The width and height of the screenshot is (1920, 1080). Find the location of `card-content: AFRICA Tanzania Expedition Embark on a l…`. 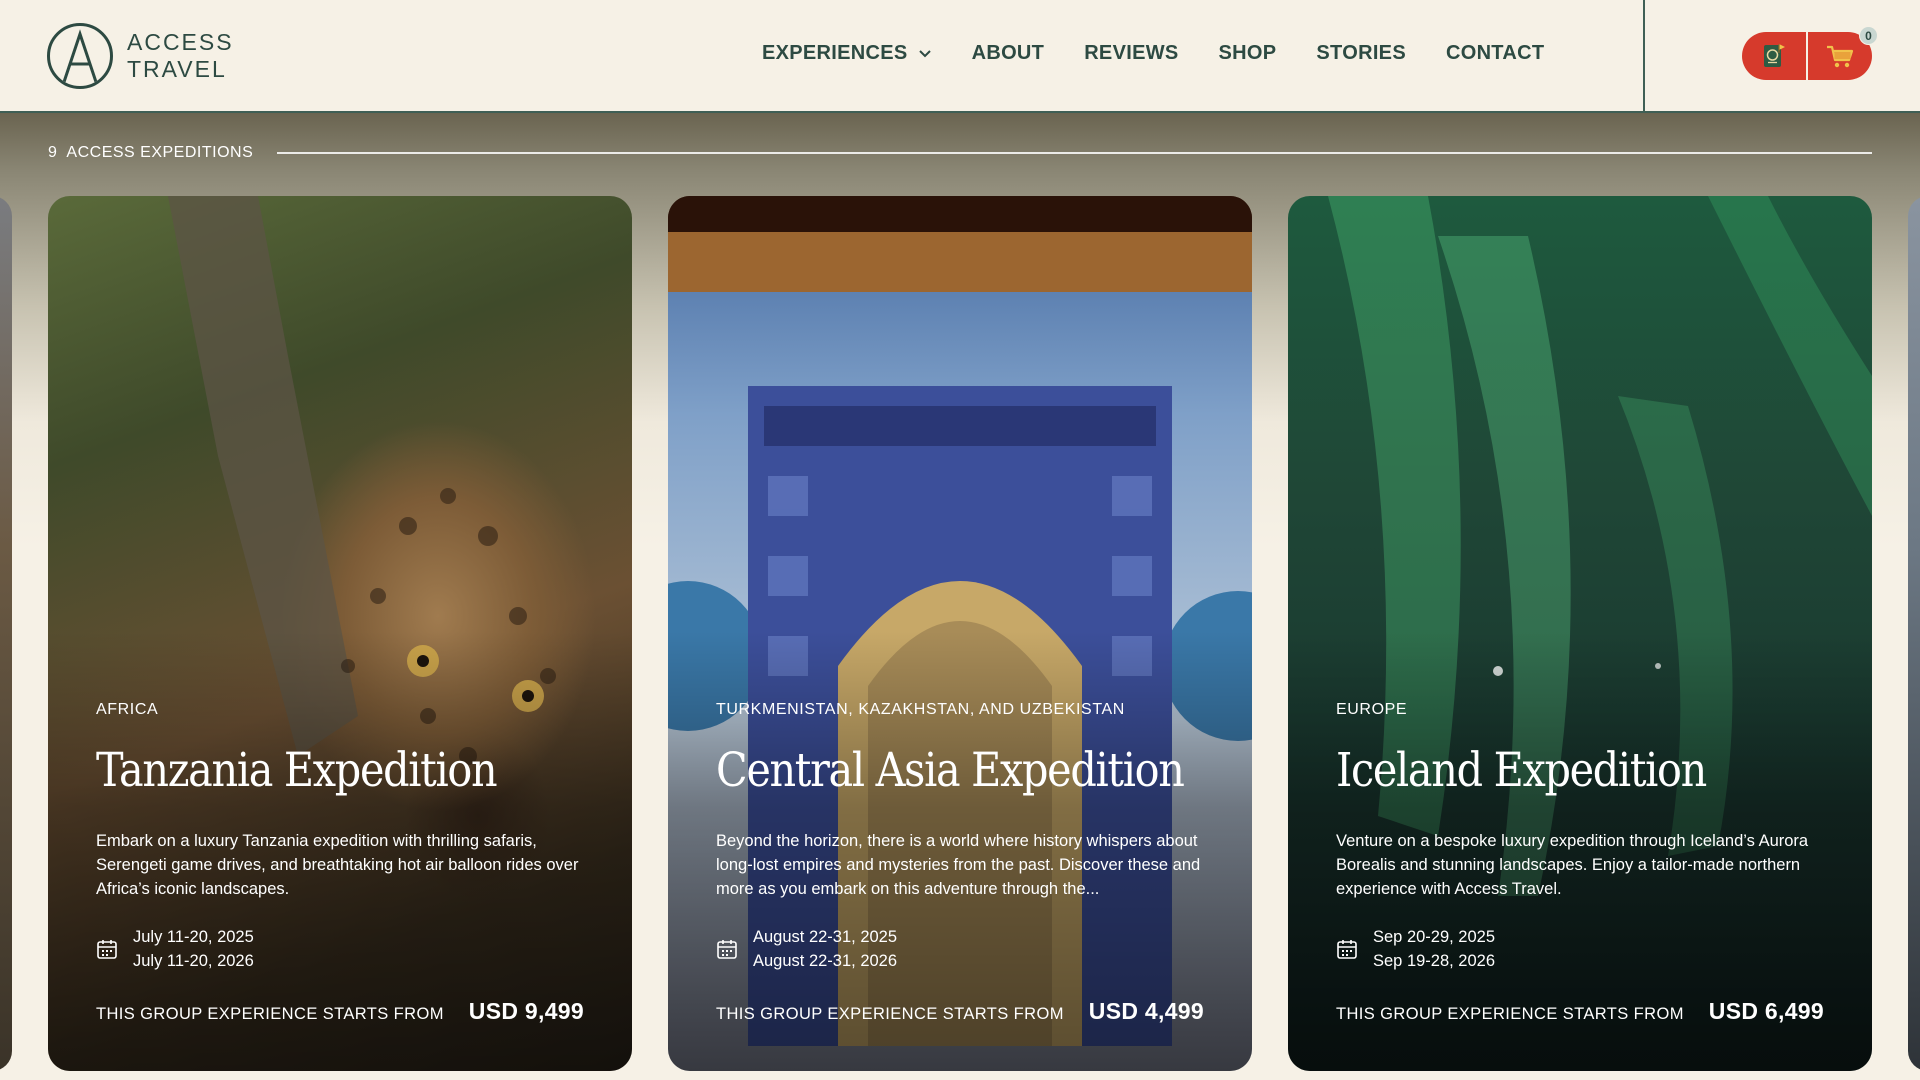

card-content: AFRICA Tanzania Expedition Embark on a l… is located at coordinates (340, 863).